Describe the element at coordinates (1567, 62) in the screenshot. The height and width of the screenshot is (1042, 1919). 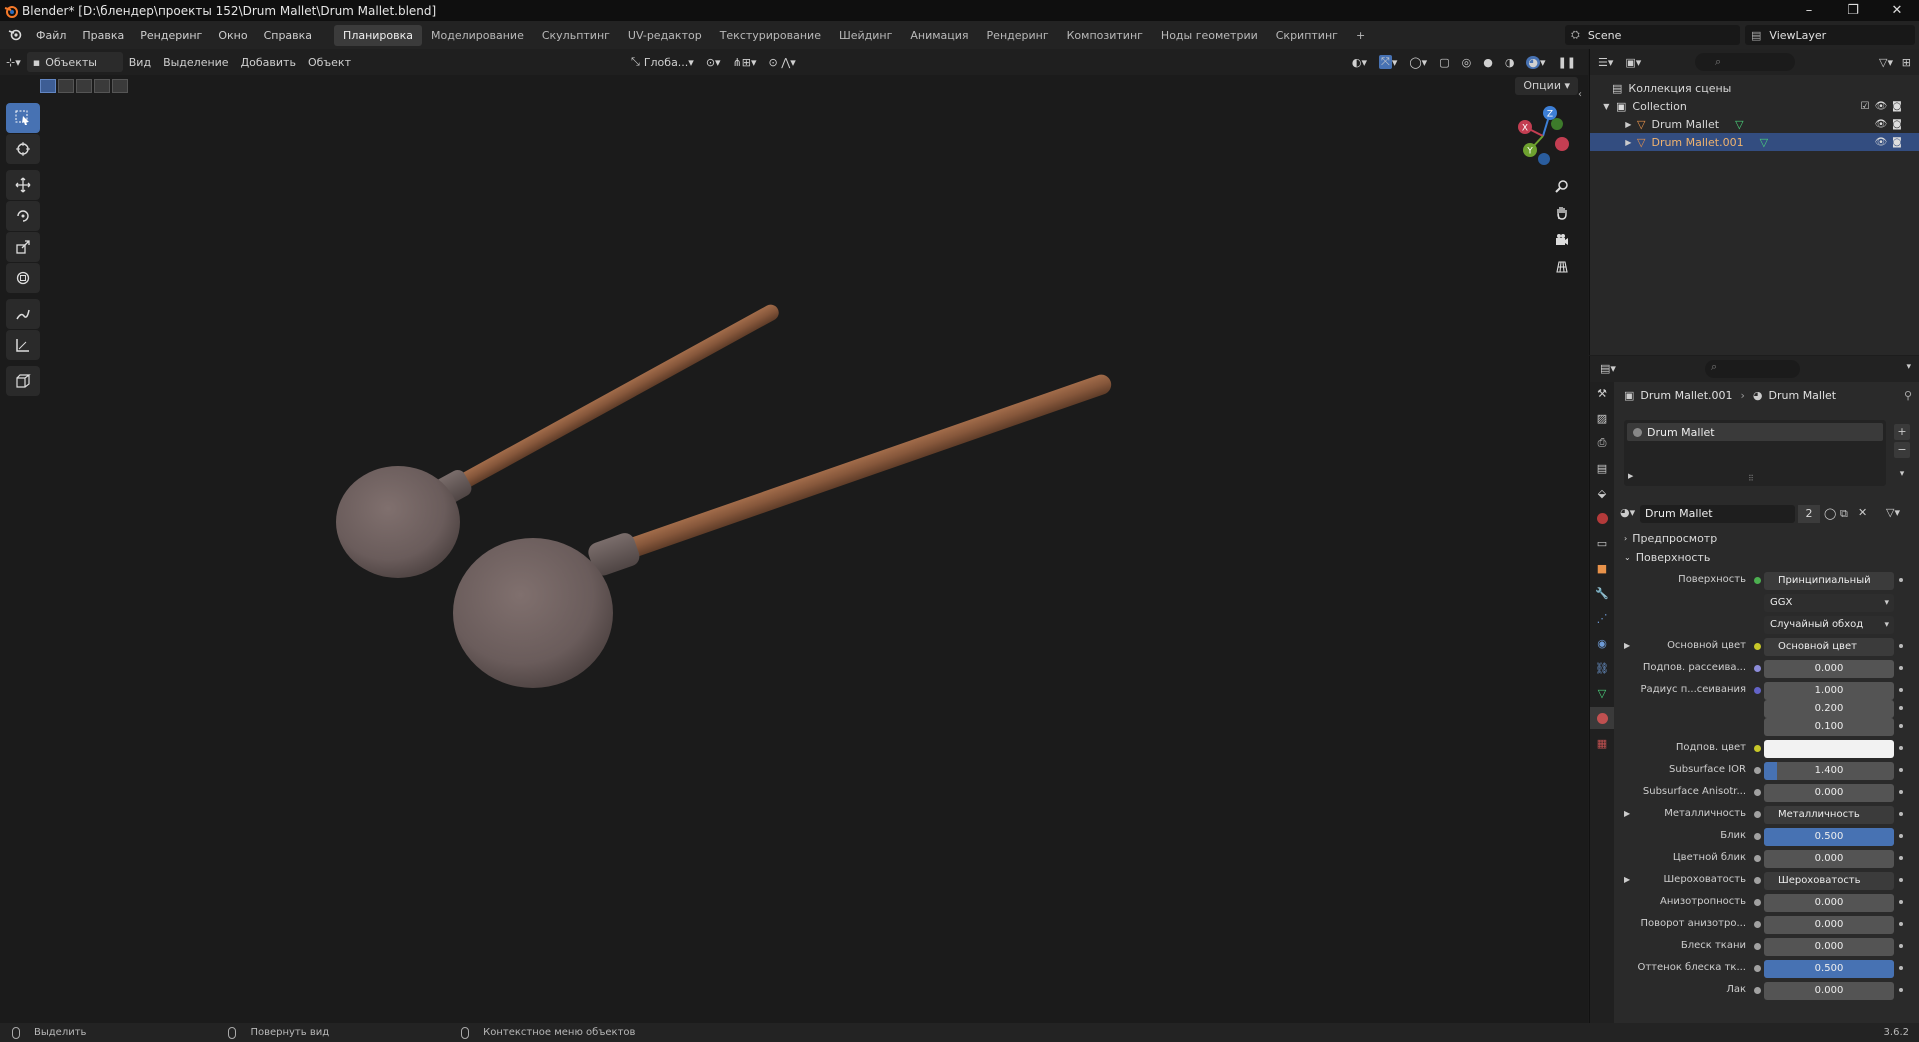
I see `pause-render-icon: ❚❚` at that location.